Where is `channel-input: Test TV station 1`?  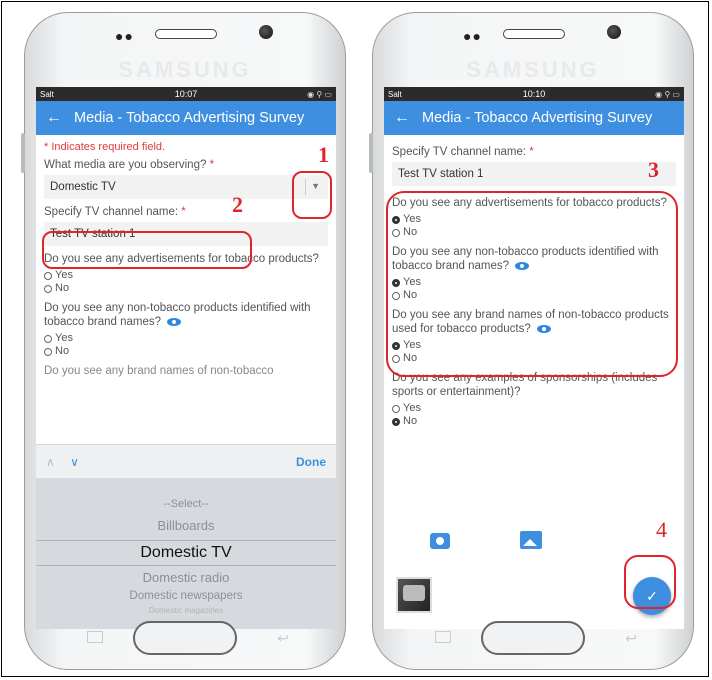
channel-input: Test TV station 1 is located at coordinates (534, 174).